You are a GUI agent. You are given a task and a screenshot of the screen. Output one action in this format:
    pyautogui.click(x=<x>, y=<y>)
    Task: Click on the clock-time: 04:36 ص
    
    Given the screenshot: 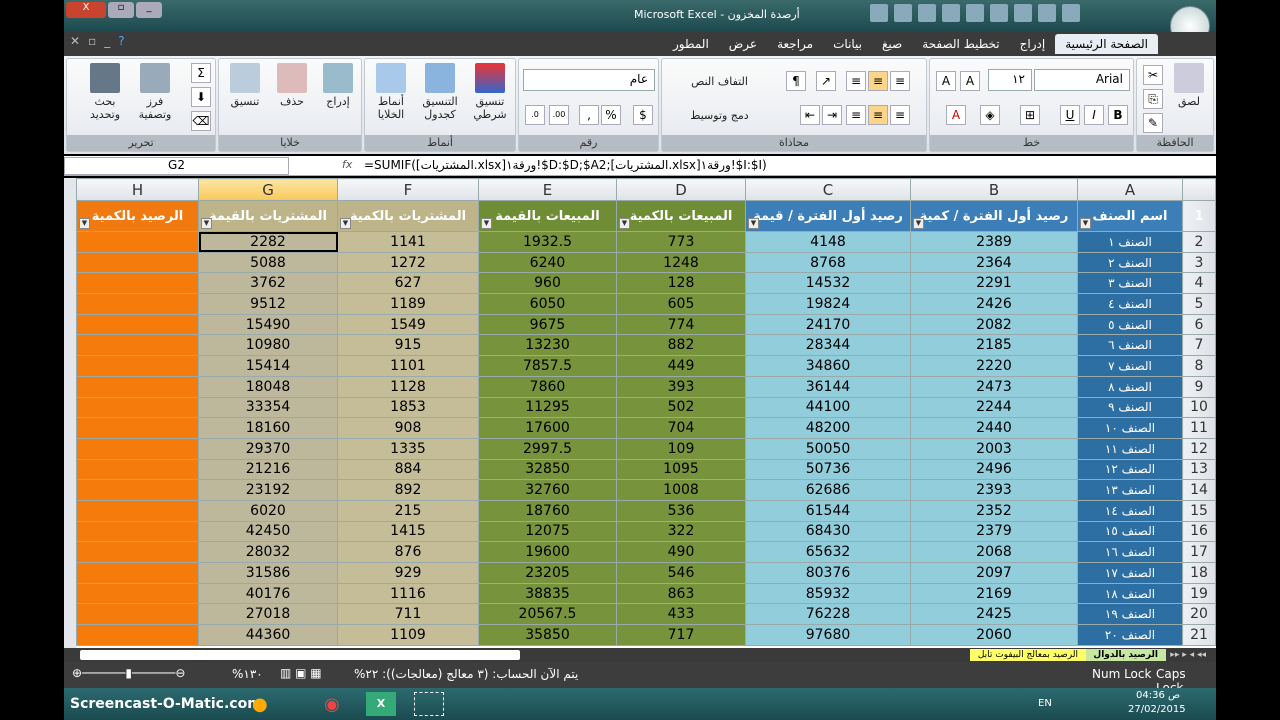 What is the action you would take?
    pyautogui.click(x=1158, y=695)
    